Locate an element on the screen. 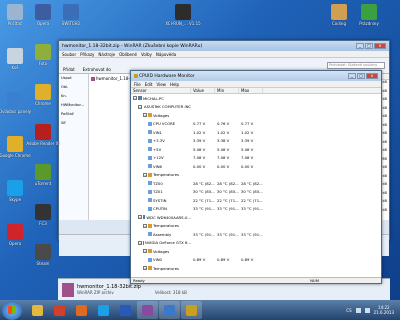 This screenshot has width=400, height=320. language-indicator: CS is located at coordinates (348, 310).